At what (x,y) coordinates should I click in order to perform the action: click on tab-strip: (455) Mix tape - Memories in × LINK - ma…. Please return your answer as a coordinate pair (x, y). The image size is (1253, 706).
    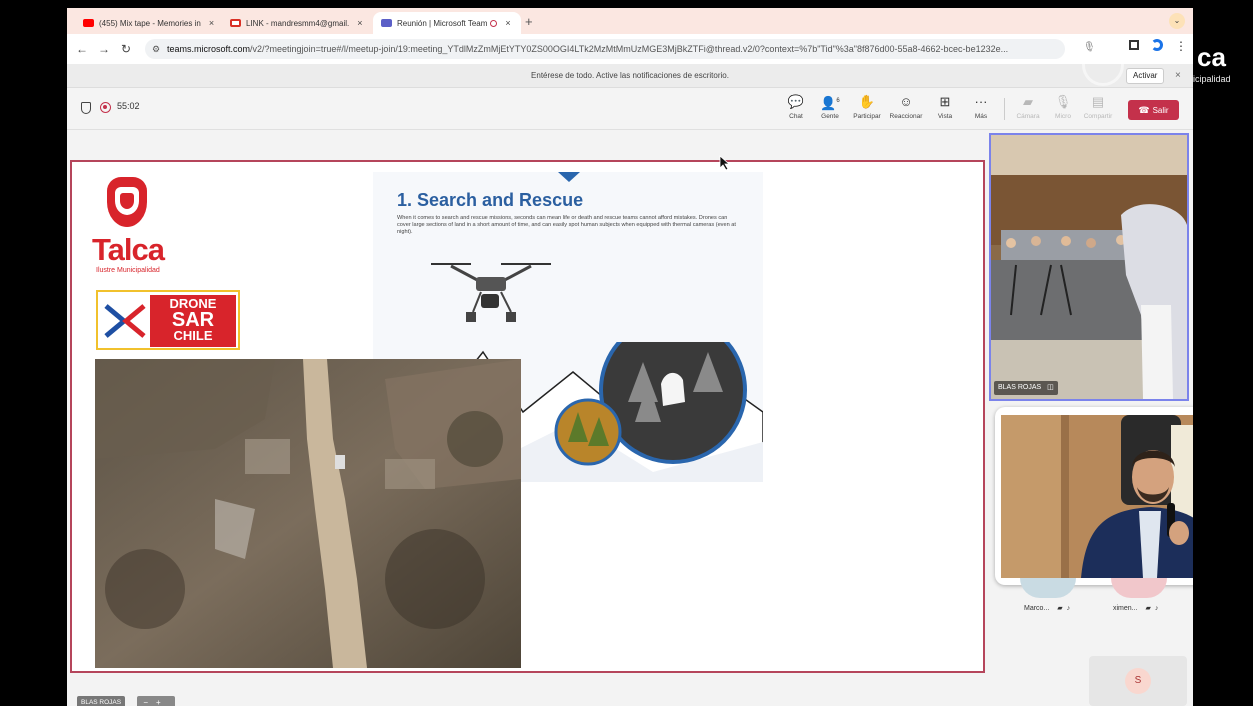
    Looking at the image, I should click on (630, 21).